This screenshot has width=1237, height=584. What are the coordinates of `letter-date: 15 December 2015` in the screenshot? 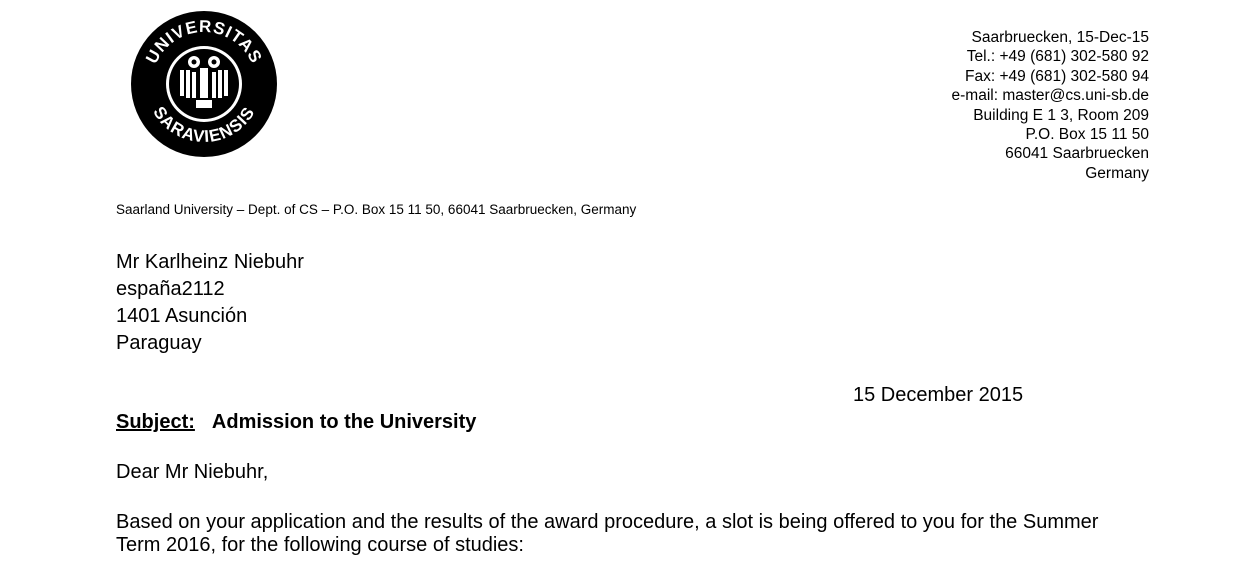 It's located at (938, 395).